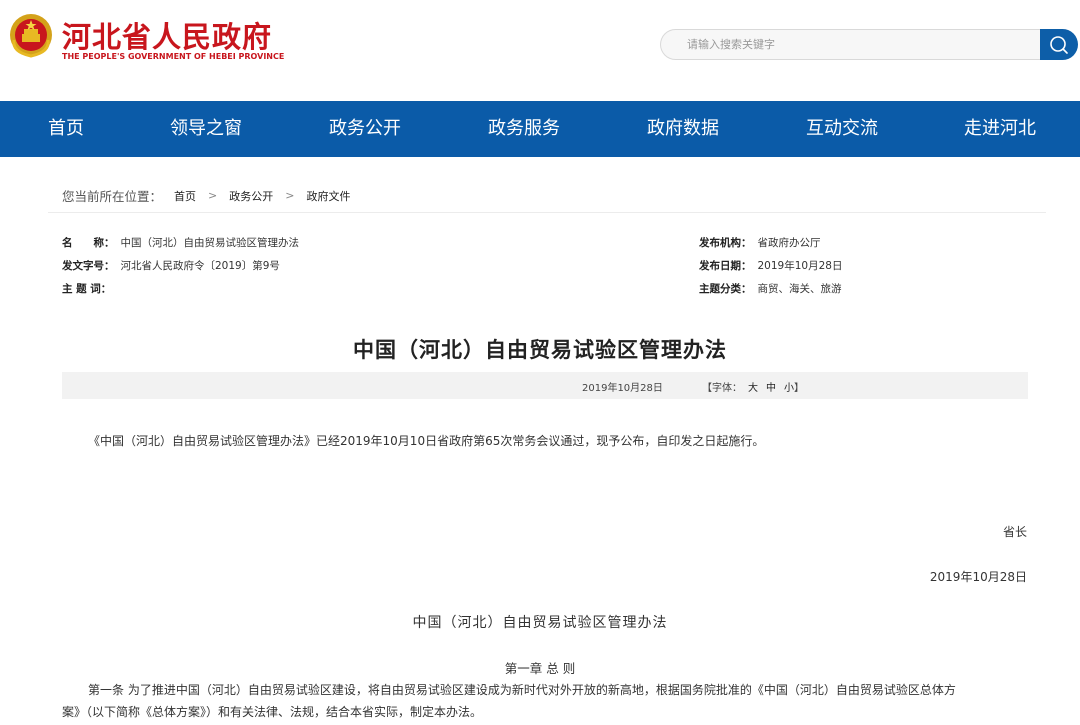 This screenshot has height=725, width=1080. I want to click on font-size-medium-button: 中, so click(771, 386).